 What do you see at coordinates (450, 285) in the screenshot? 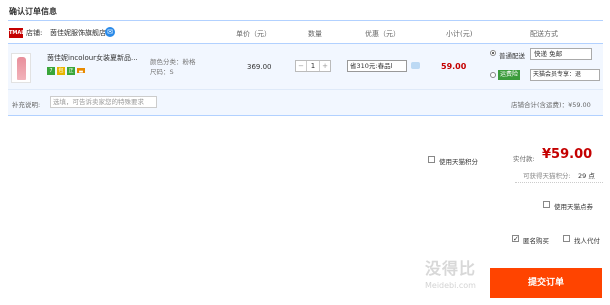
I see `watermark-url: Meidebi.com` at bounding box center [450, 285].